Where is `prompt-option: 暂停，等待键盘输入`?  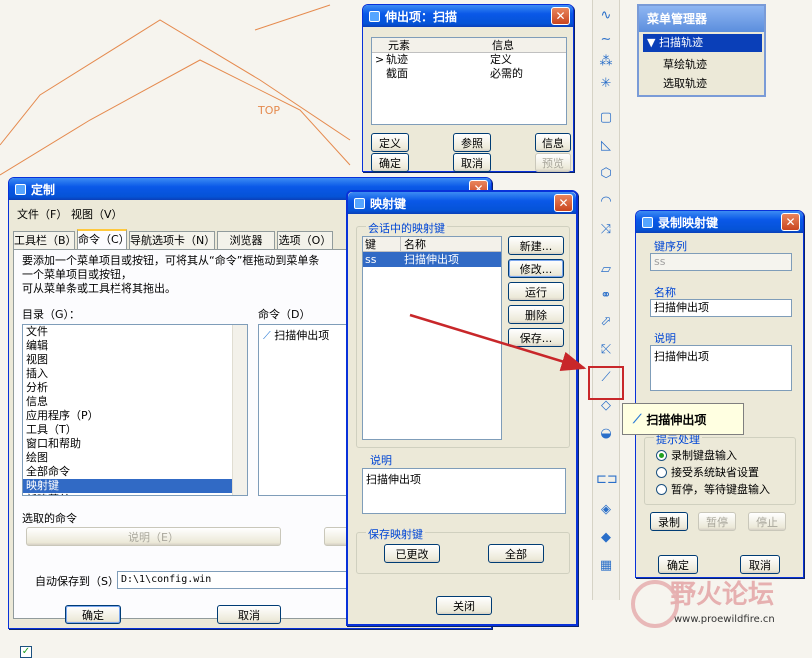 prompt-option: 暂停，等待键盘输入 is located at coordinates (713, 489).